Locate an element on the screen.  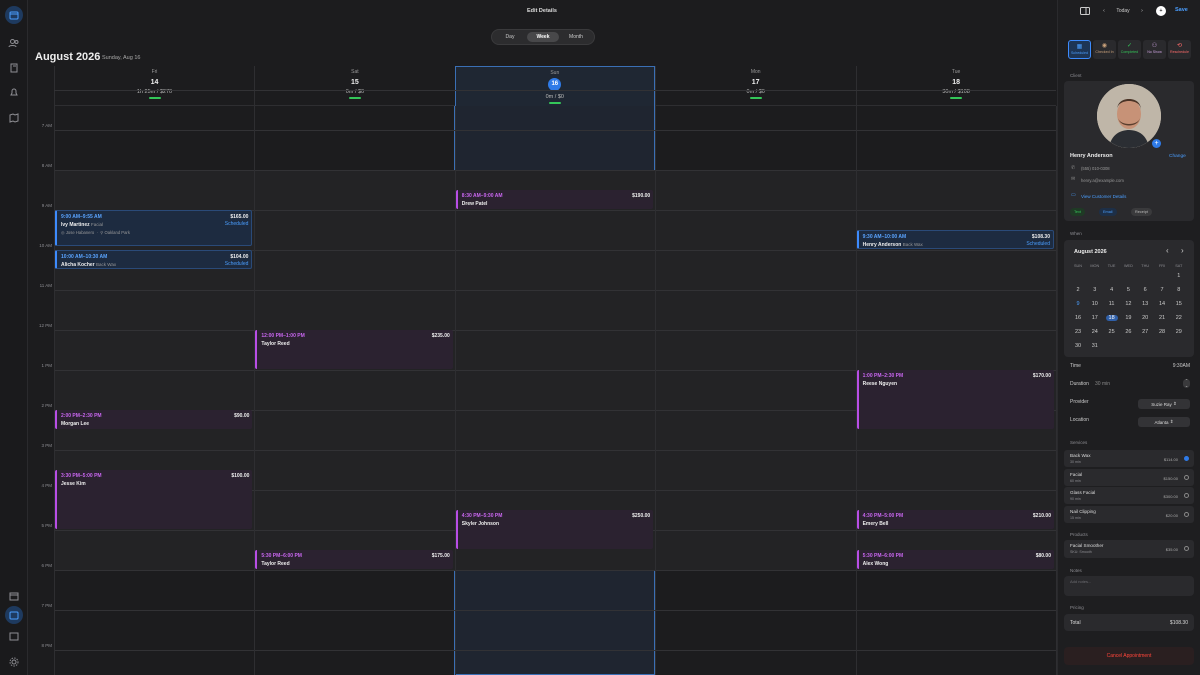
mini-calendar-day: 29 is located at coordinates (1179, 332).